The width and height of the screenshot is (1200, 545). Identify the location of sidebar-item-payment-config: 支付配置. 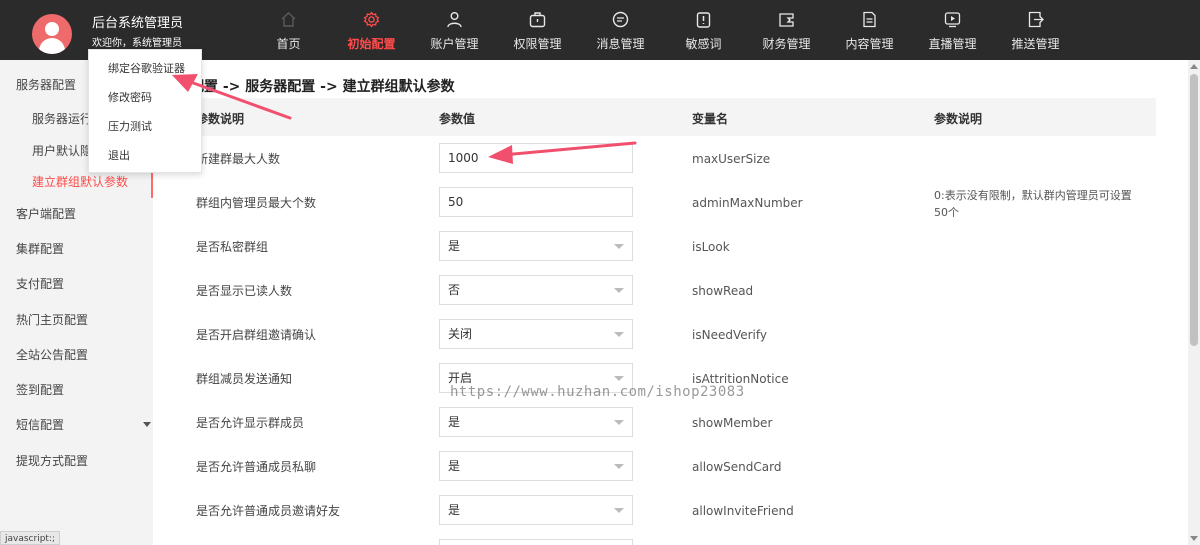
(76, 284).